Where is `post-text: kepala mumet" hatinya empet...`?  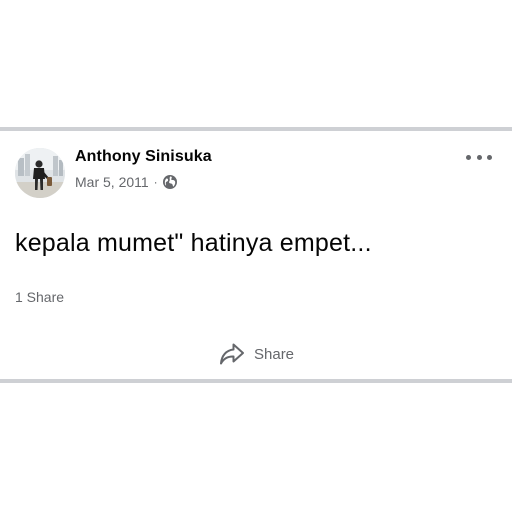
post-text: kepala mumet" hatinya empet... is located at coordinates (193, 243).